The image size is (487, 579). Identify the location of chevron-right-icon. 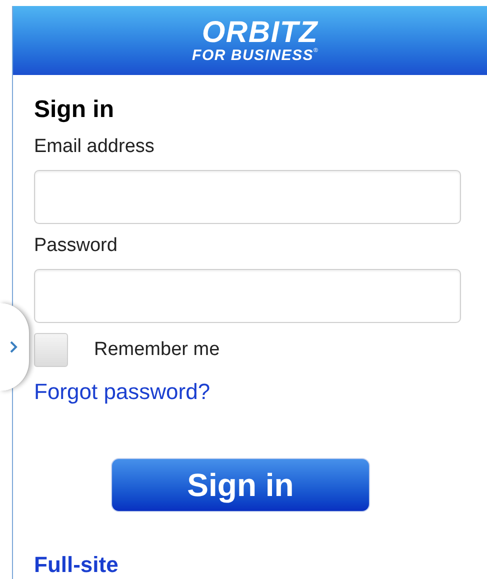
(14, 347).